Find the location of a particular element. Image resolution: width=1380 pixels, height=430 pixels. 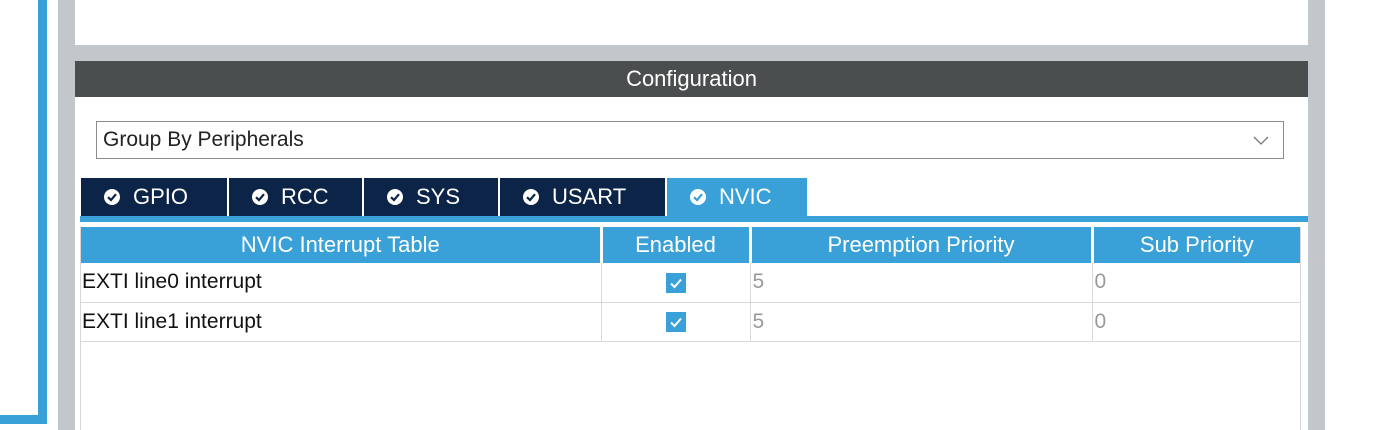

tab-gpio: GPIO is located at coordinates (155, 197).